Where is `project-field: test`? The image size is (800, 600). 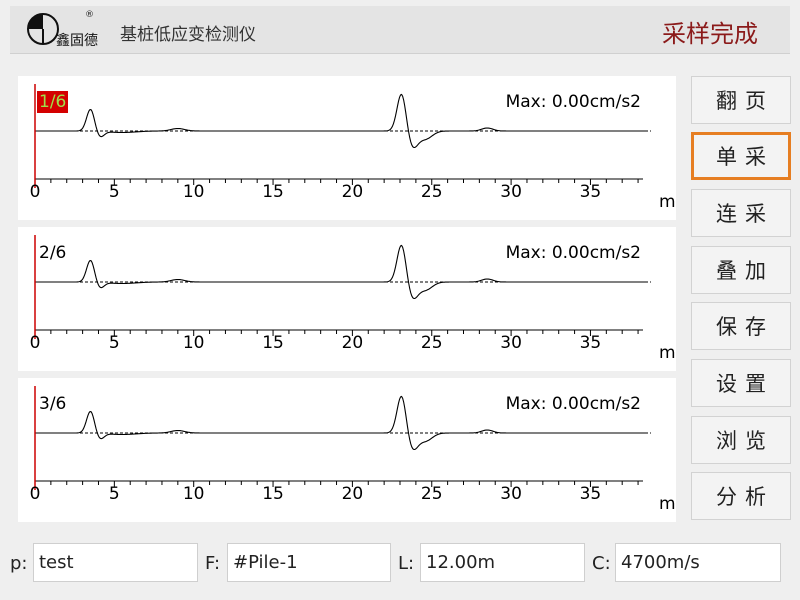
project-field: test is located at coordinates (115, 562).